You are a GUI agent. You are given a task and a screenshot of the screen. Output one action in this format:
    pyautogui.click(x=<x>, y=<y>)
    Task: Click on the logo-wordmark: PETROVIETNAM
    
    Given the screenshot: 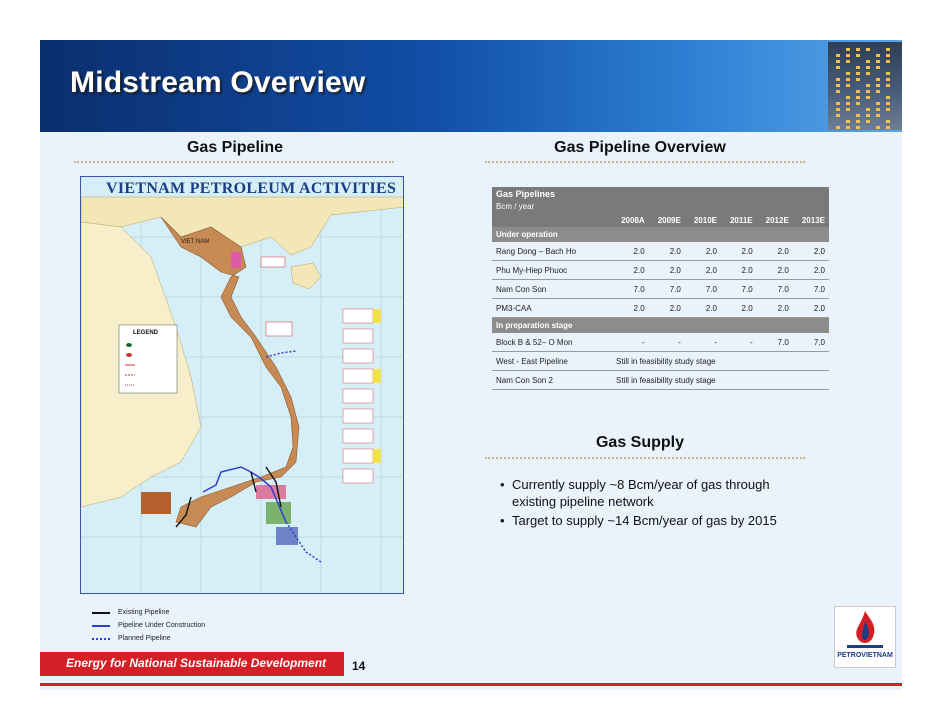 What is the action you would take?
    pyautogui.click(x=865, y=655)
    